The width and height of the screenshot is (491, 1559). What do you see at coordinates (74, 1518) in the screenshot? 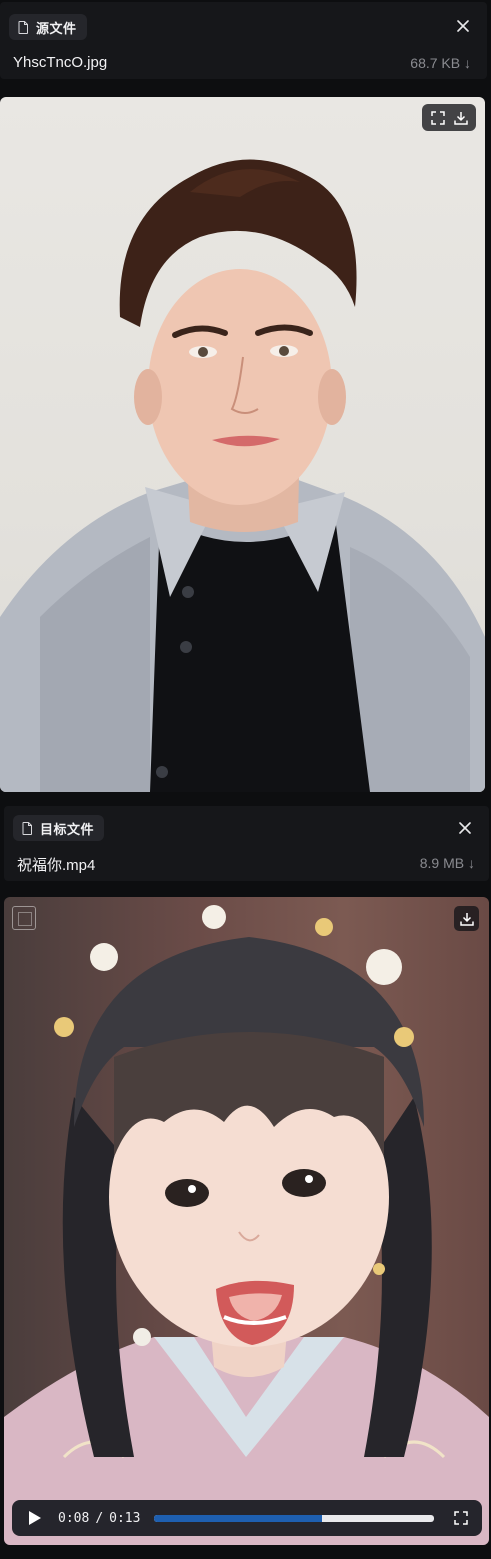
I see `current-time: 0:08` at bounding box center [74, 1518].